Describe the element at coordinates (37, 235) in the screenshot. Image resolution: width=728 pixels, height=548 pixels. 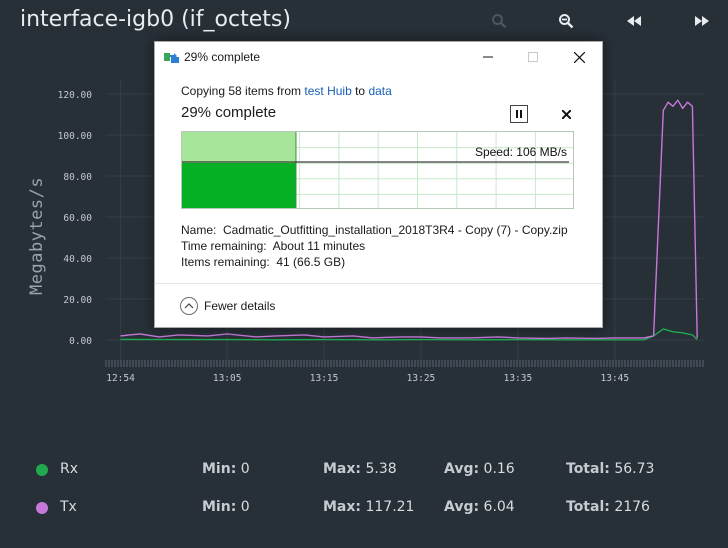
I see `y-axis-label: Megabytes/s` at that location.